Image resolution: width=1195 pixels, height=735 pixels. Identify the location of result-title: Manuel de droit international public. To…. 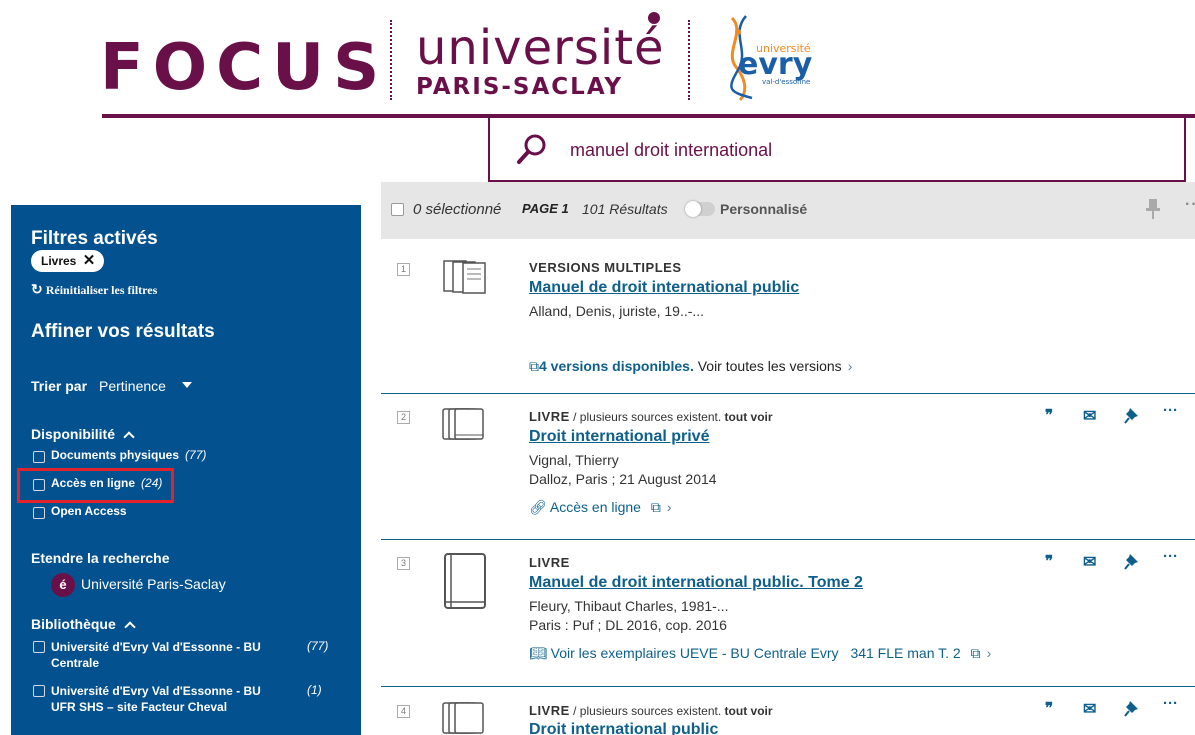
(696, 583).